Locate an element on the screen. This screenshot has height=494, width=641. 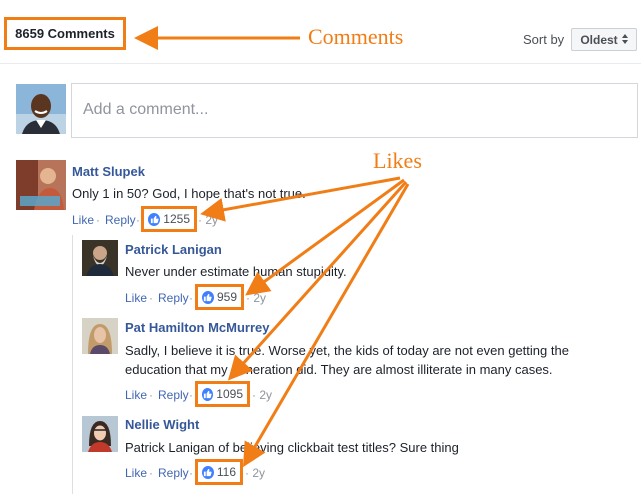
likes-annotation-label: Likes is located at coordinates (397, 160).